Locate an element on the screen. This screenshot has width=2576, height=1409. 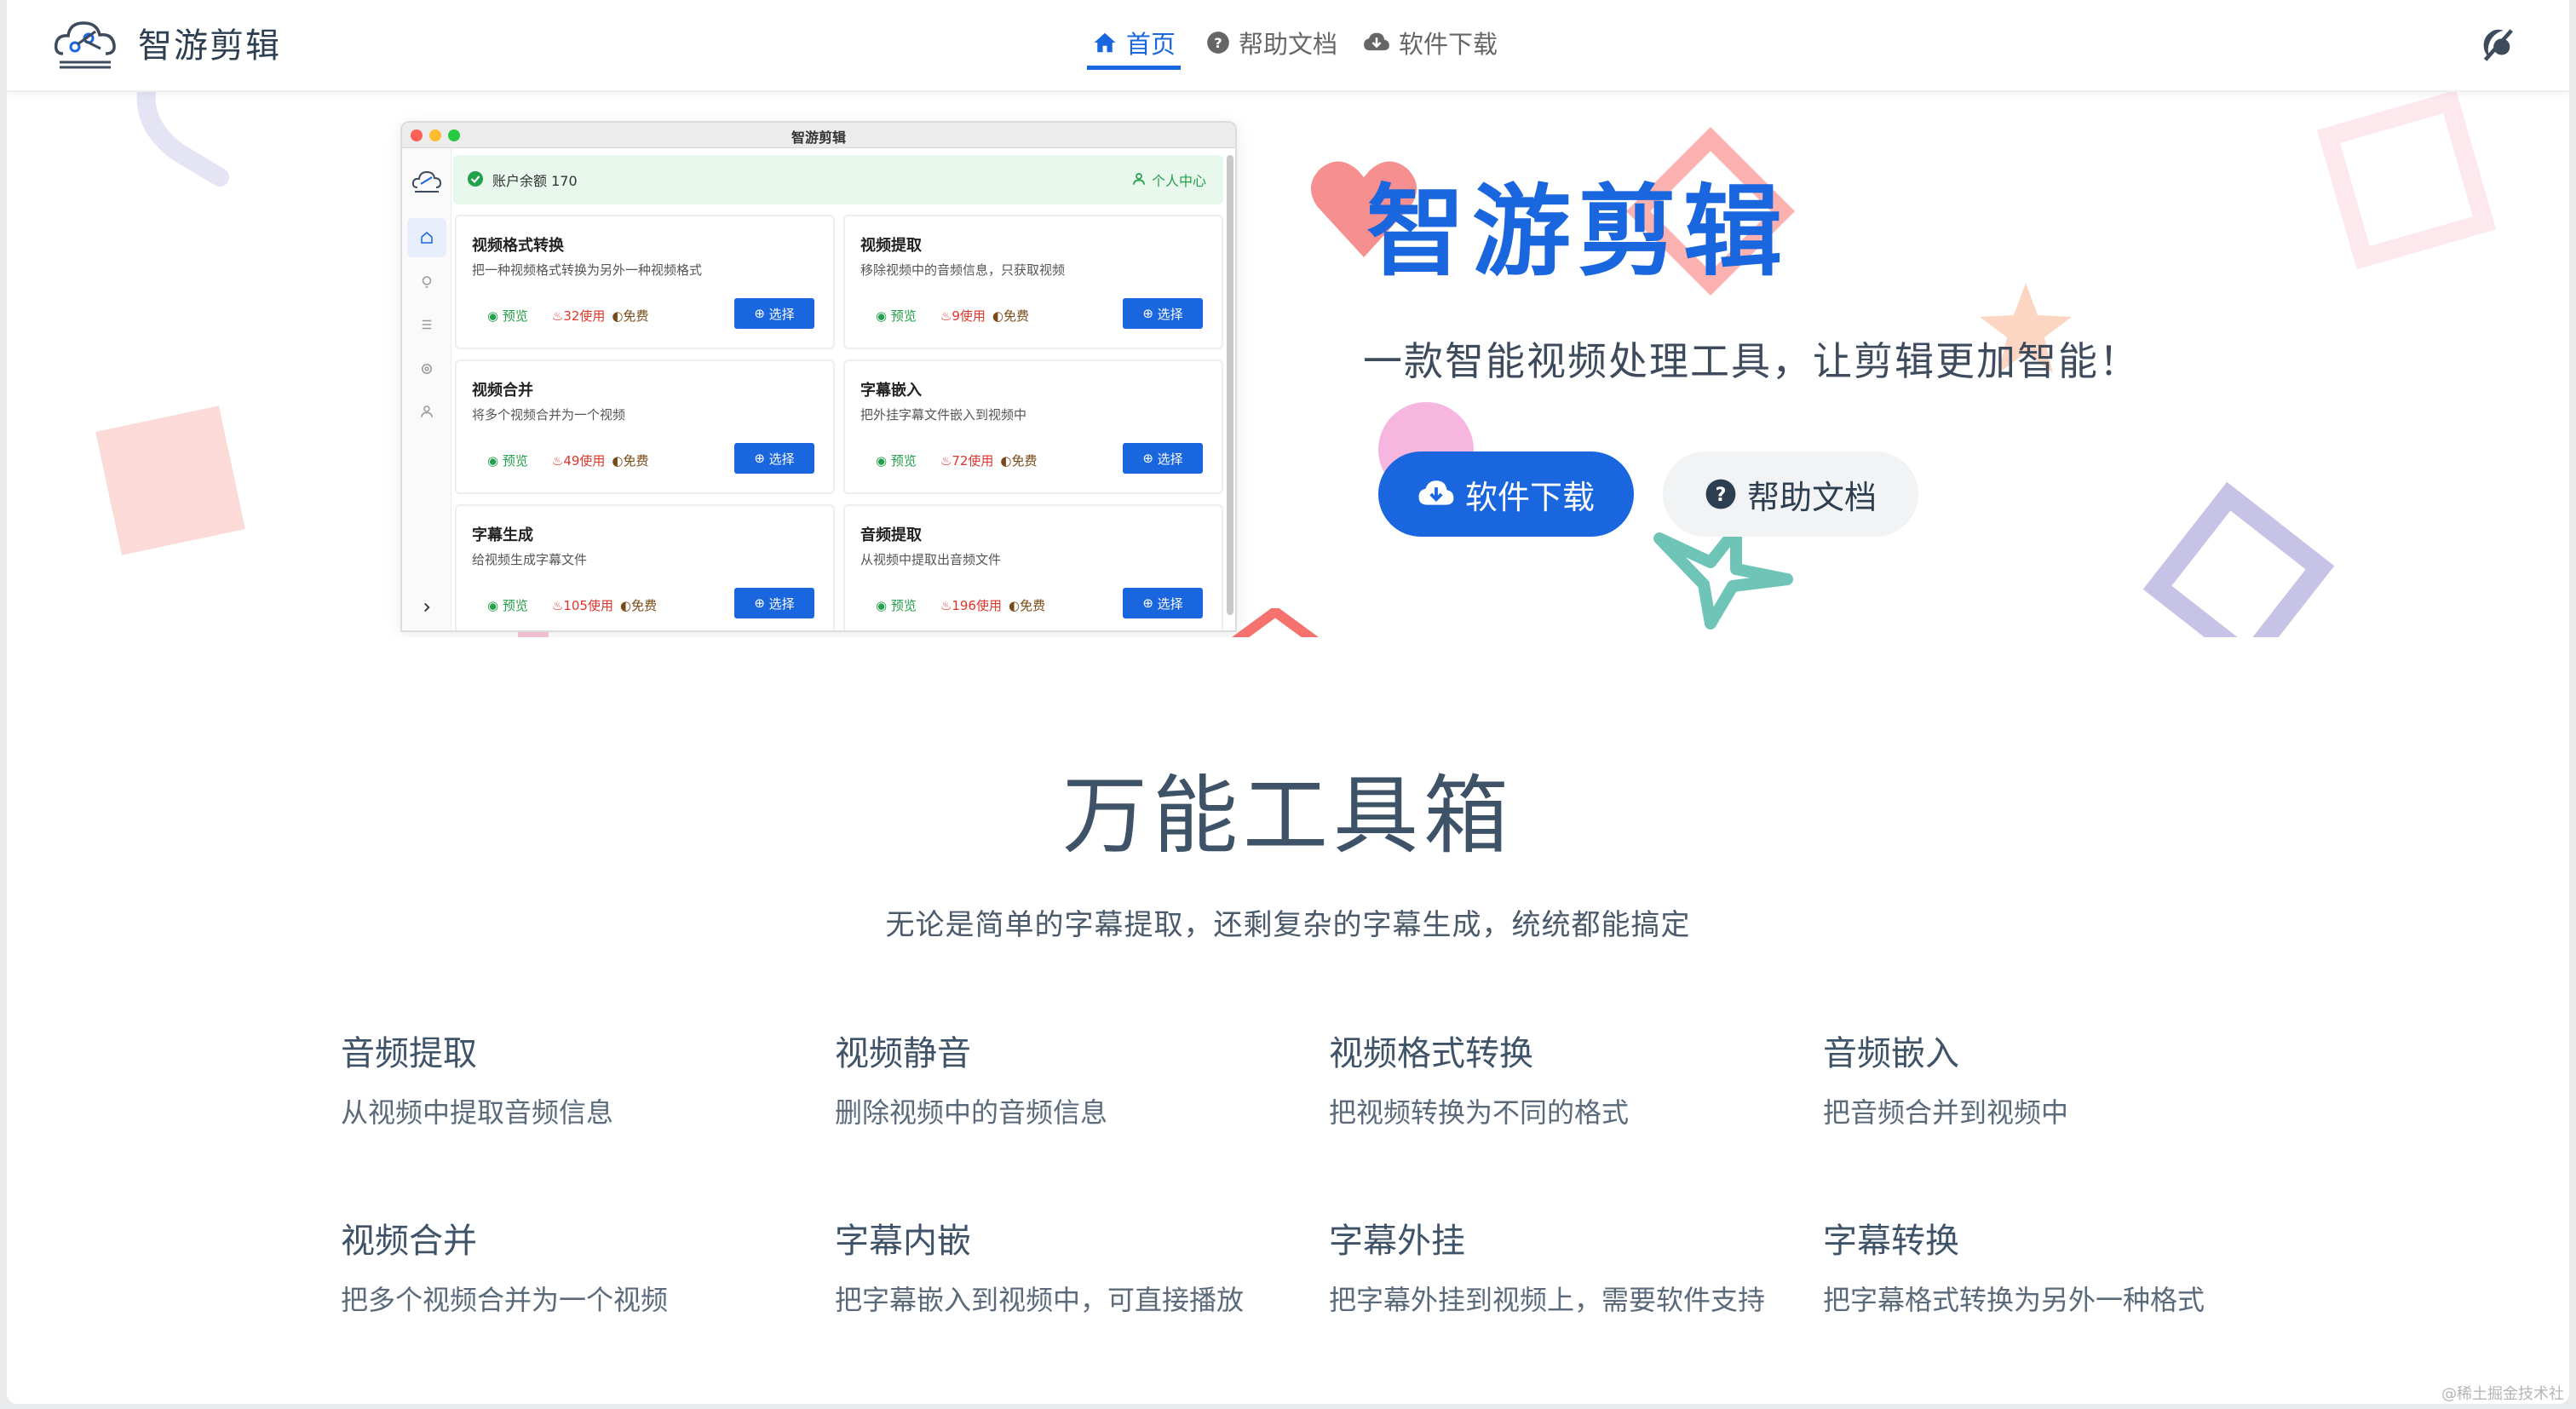
feature-item: 字幕转换 把字幕格式转换为另外一种格式 is located at coordinates (2045, 1266).